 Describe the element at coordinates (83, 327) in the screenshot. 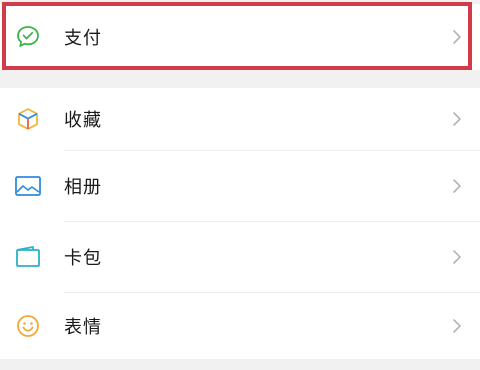

I see `menu-item-stickers-label: 表情` at that location.